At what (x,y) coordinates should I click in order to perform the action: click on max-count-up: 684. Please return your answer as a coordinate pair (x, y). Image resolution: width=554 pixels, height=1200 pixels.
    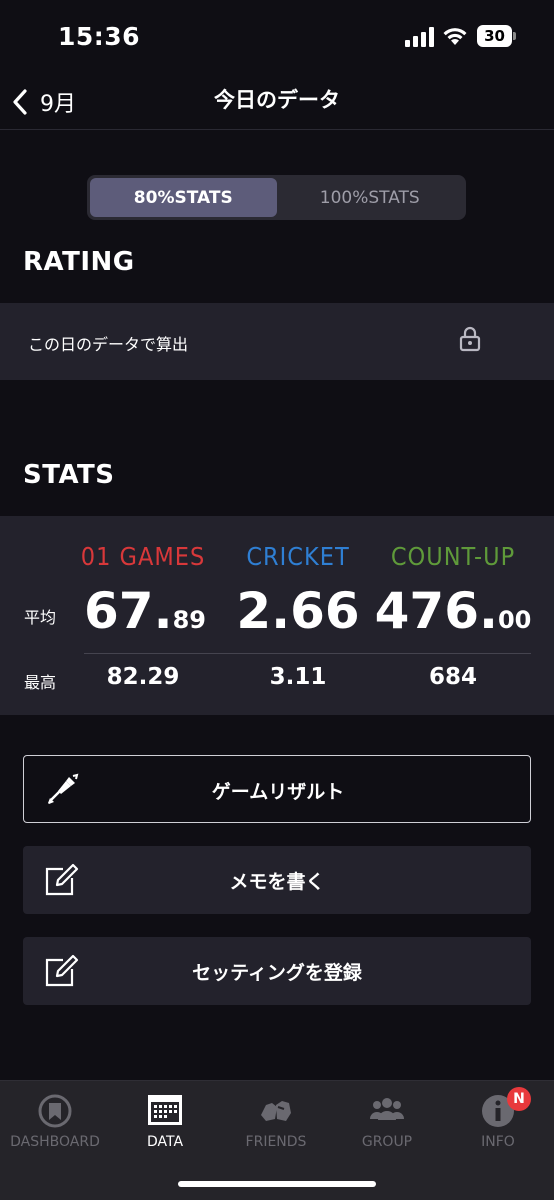
    Looking at the image, I should click on (452, 677).